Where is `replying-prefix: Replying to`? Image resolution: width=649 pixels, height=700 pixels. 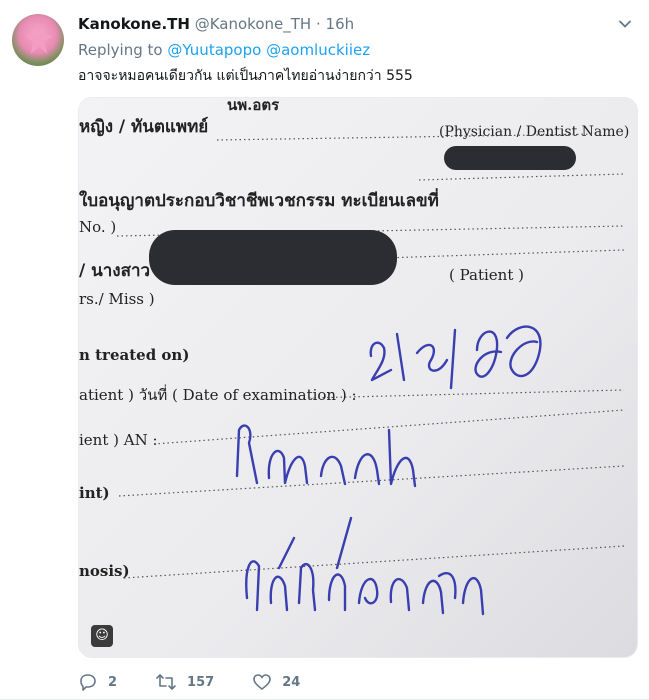 replying-prefix: Replying to is located at coordinates (120, 50).